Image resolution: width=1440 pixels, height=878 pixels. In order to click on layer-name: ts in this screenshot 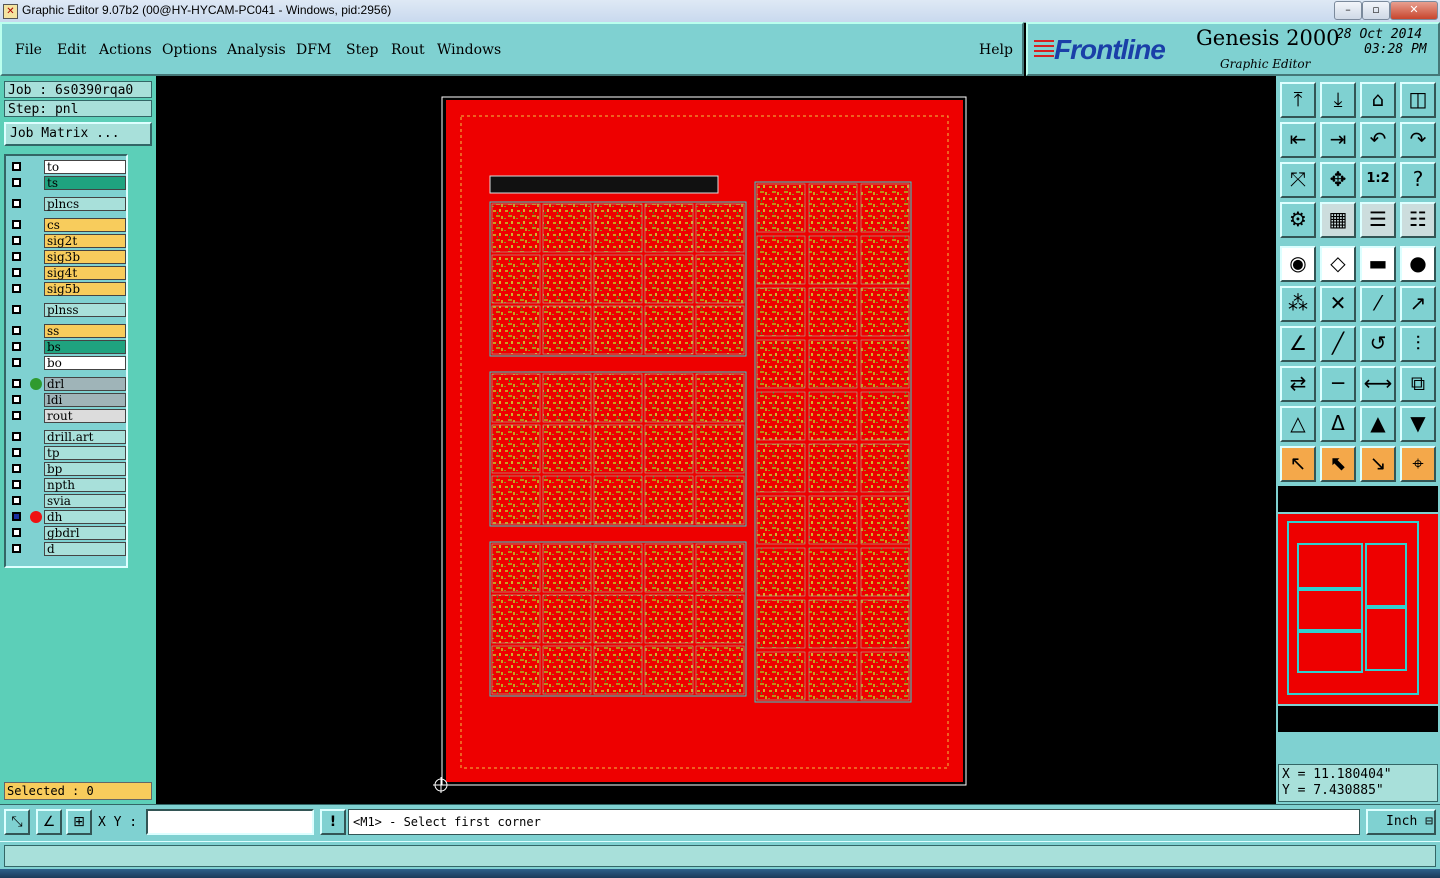, I will do `click(85, 183)`.